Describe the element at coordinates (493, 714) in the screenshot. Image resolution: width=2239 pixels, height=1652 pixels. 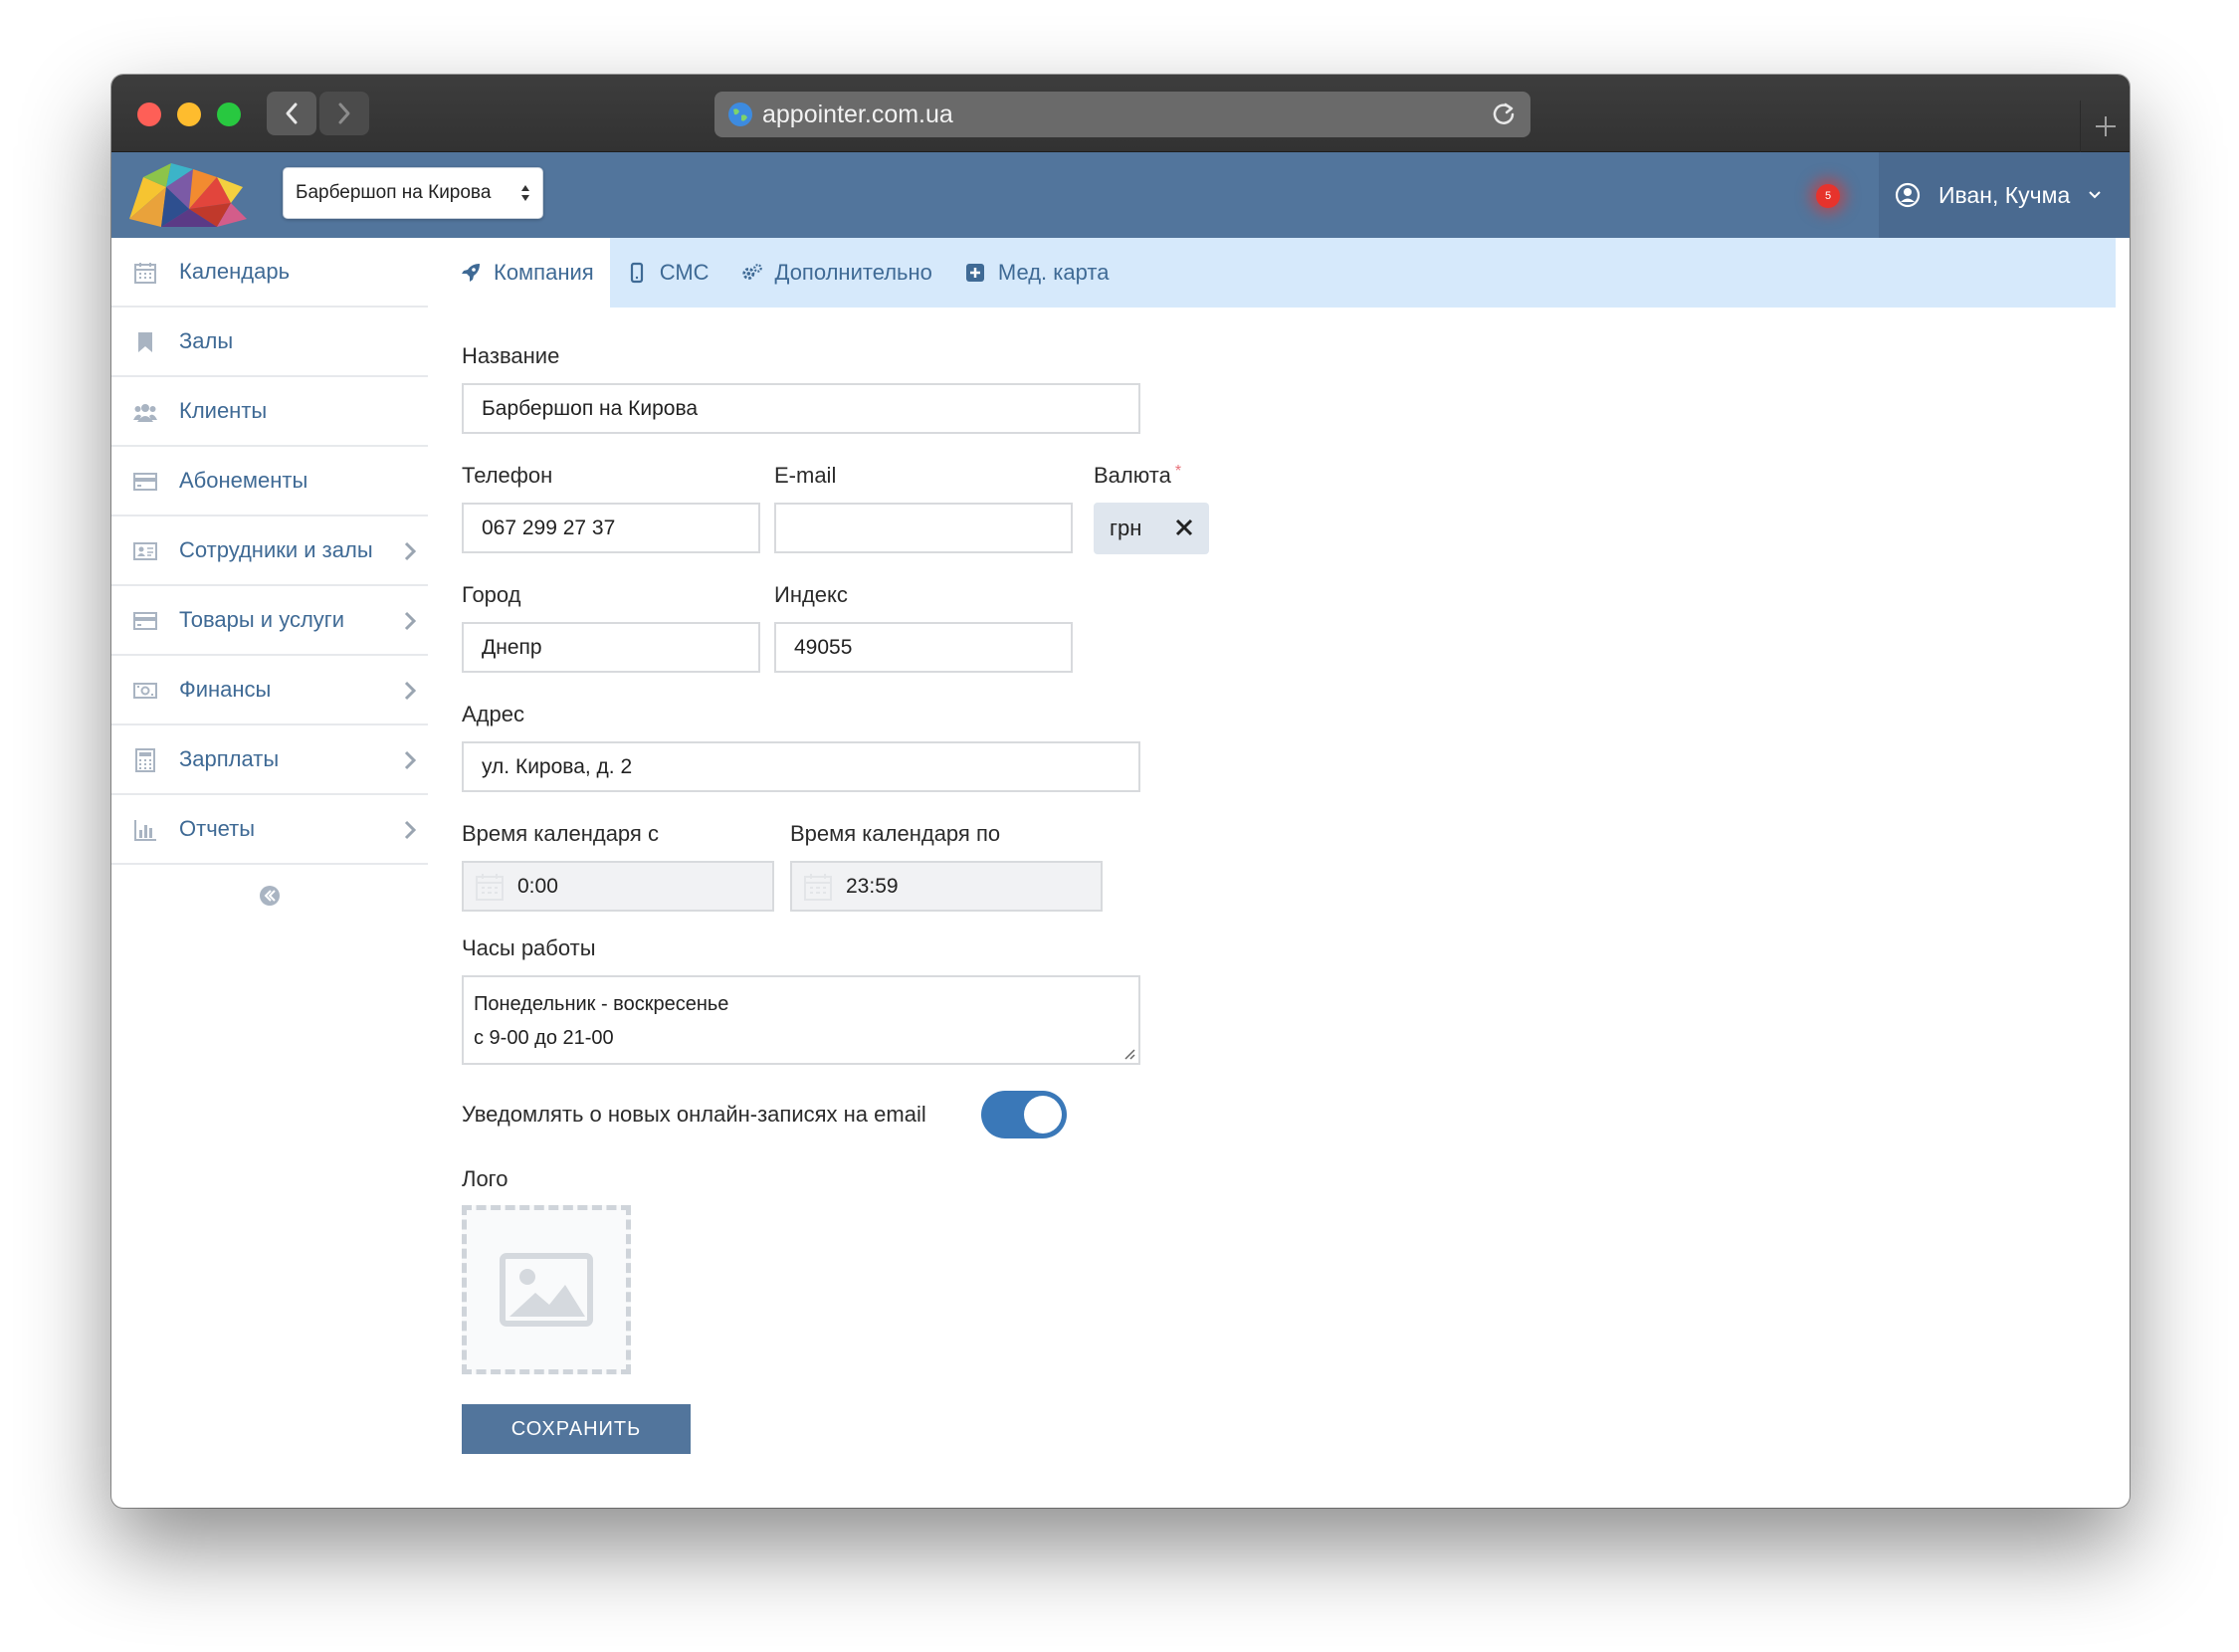
I see `address-label: Адрес` at that location.